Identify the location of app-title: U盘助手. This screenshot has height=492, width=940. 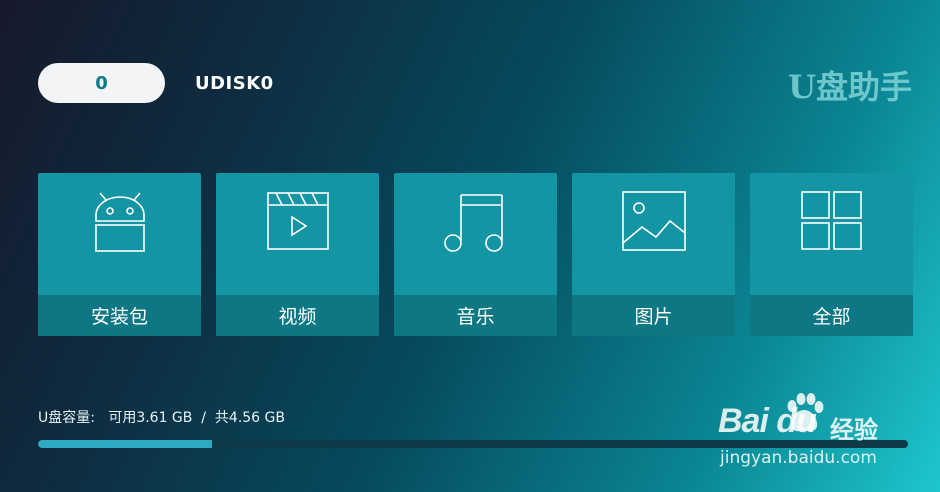
(850, 87).